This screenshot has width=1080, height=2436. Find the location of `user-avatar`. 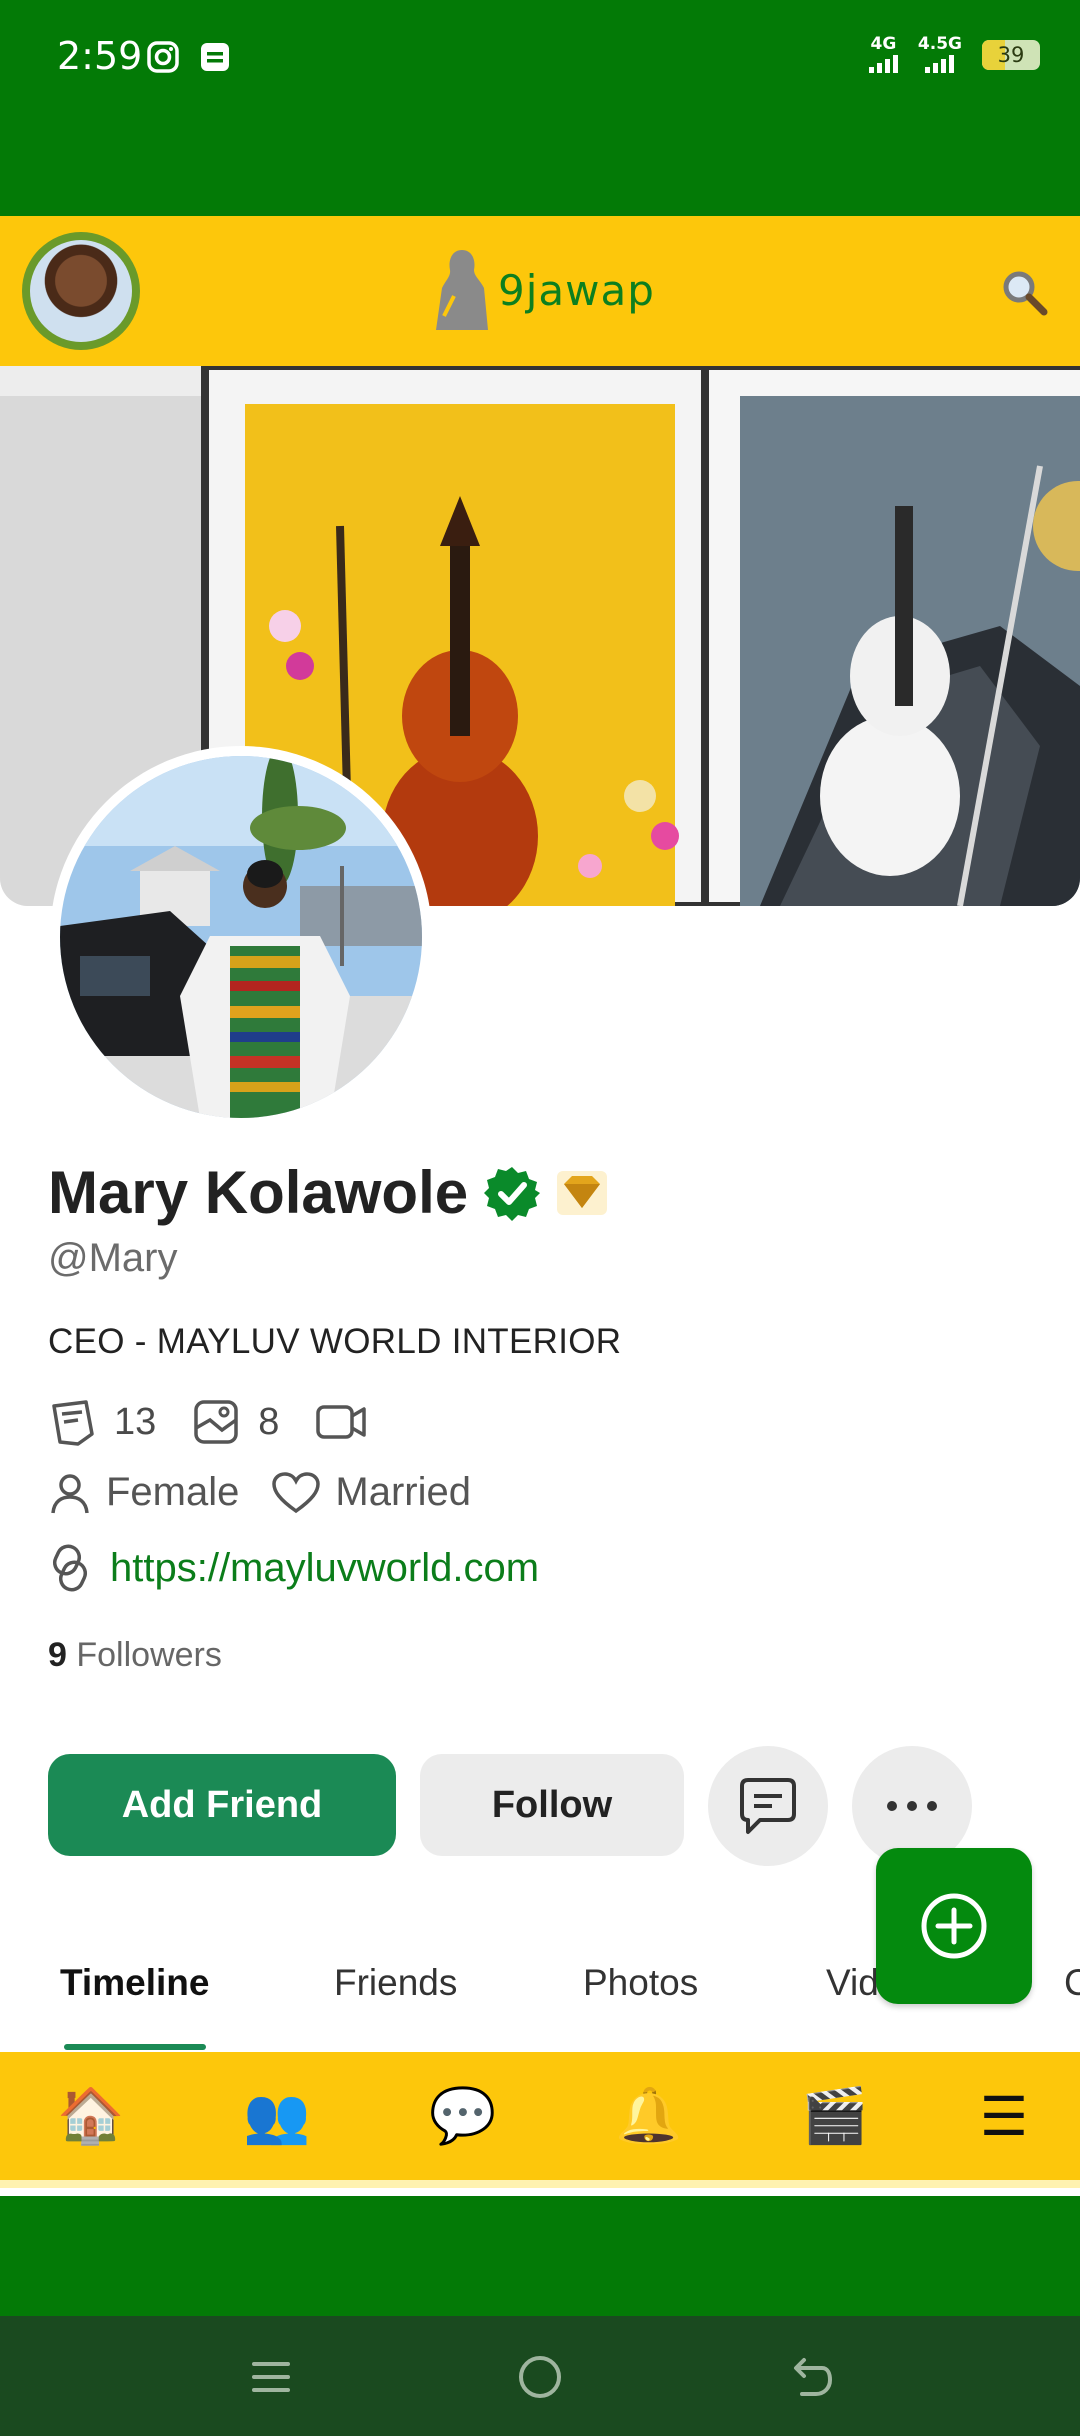

user-avatar is located at coordinates (81, 291).